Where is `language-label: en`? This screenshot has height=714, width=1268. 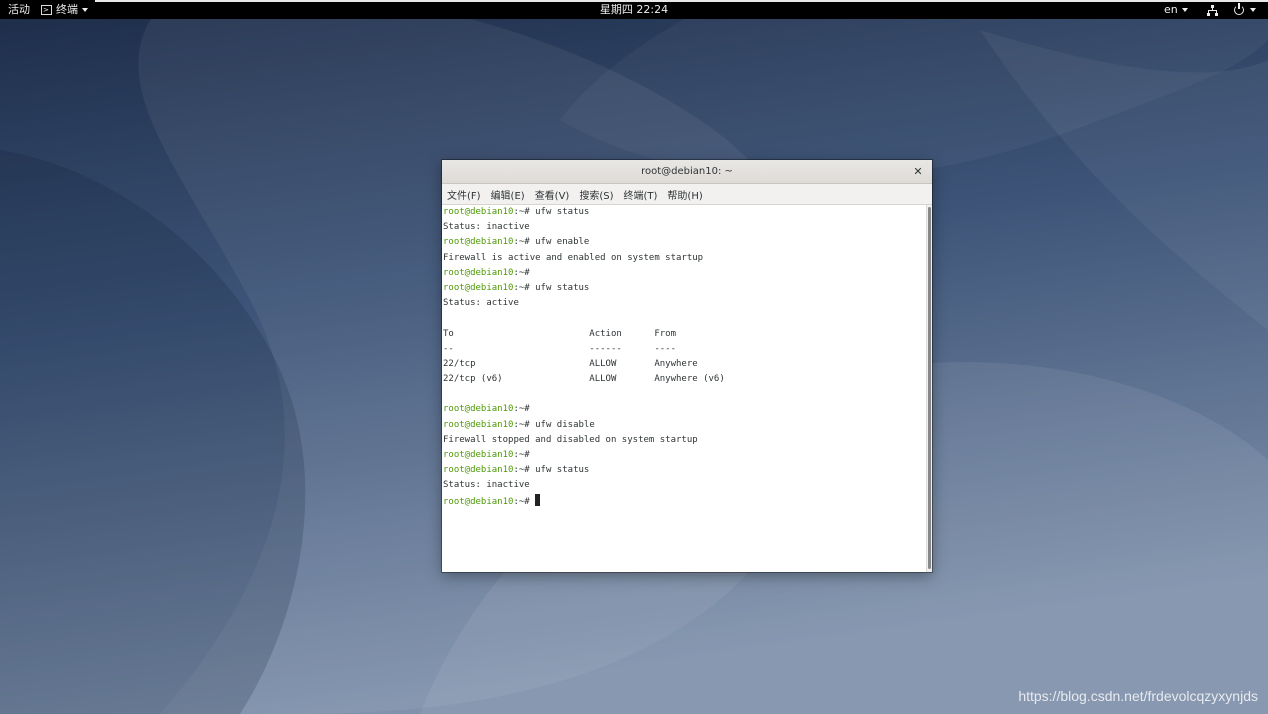 language-label: en is located at coordinates (1171, 9).